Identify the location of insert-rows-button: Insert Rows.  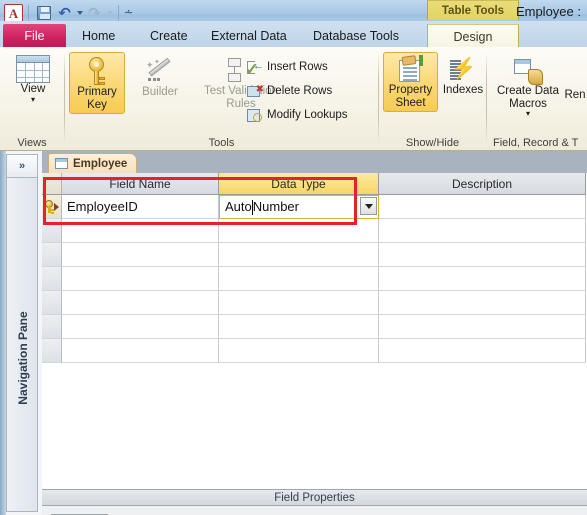
(287, 67).